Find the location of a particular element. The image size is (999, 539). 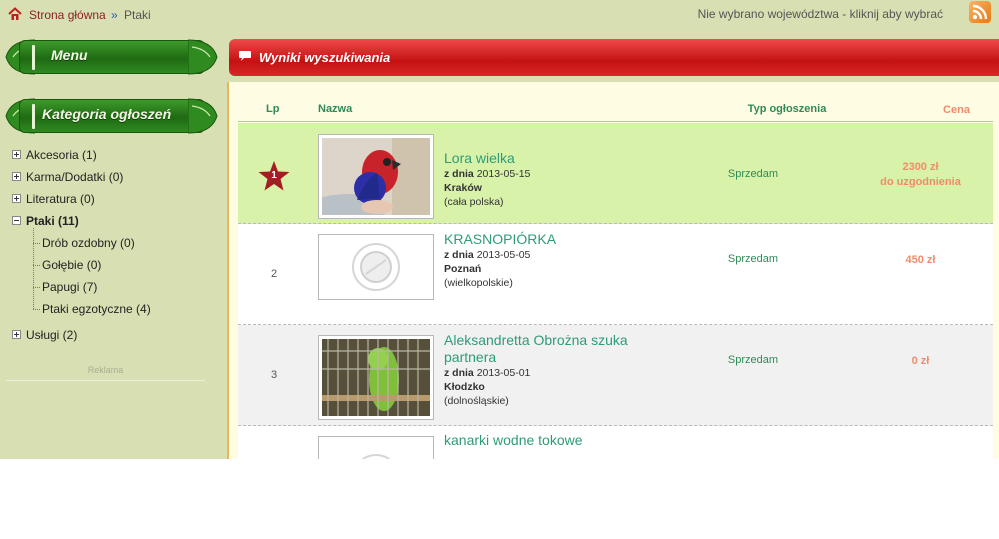

listing-region: (cała polska) is located at coordinates (474, 202).